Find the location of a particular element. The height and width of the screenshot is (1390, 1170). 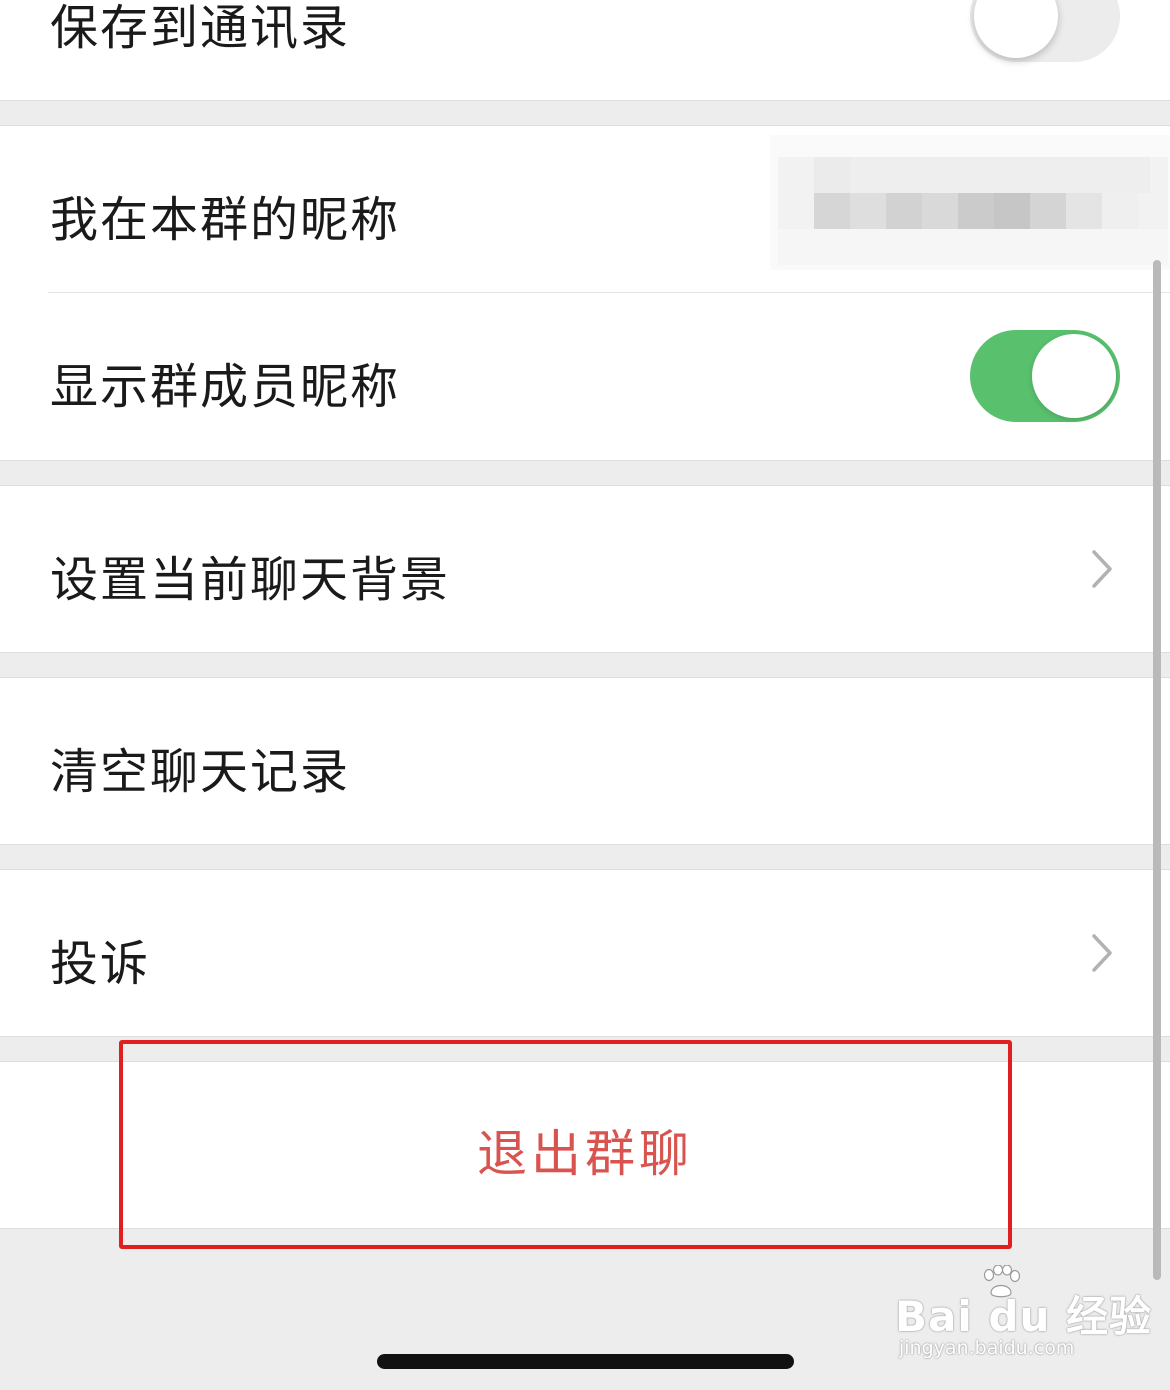

show-member-nicknames-row: 显示群成员昵称 is located at coordinates (585, 376).